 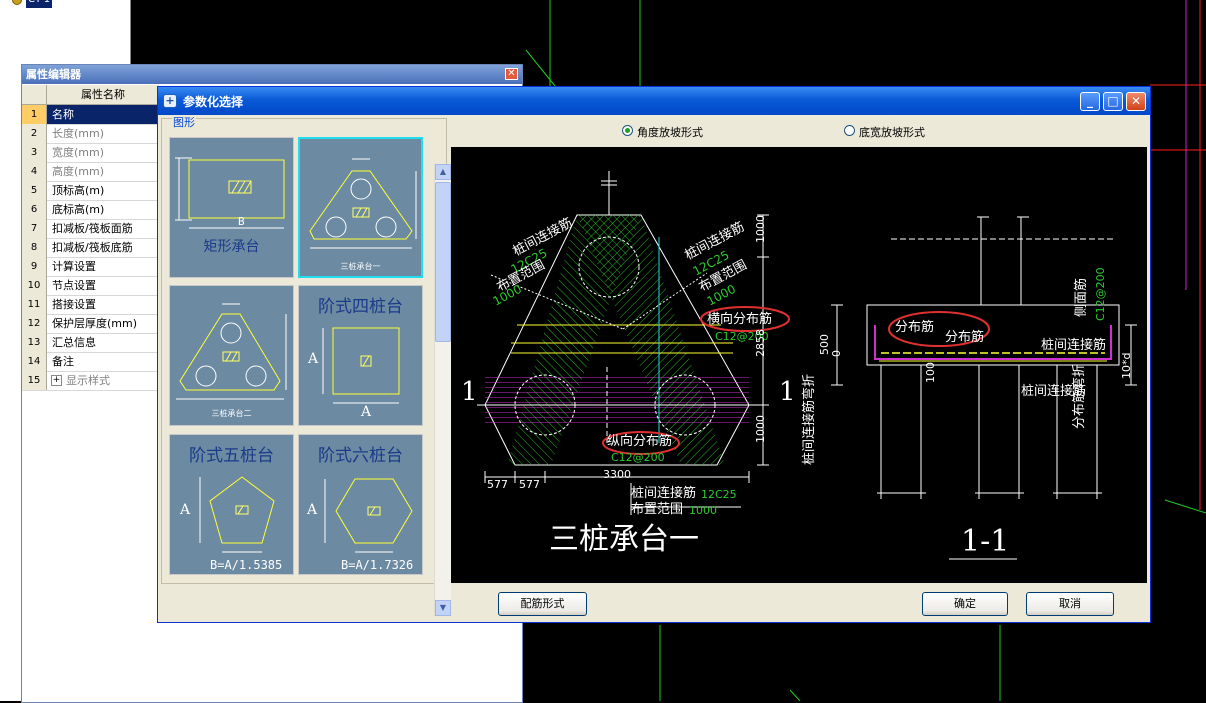 I want to click on tile-dim-b: B, so click(x=241, y=221).